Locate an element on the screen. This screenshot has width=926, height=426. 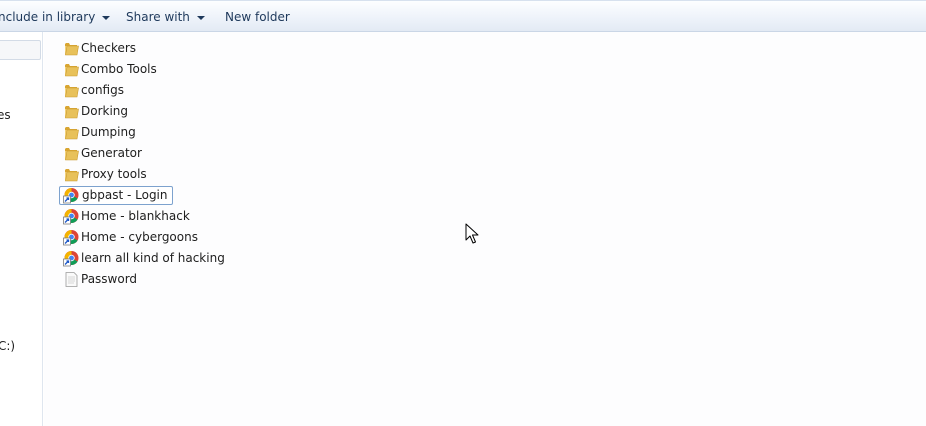
share-with-button: Share with is located at coordinates (165, 17).